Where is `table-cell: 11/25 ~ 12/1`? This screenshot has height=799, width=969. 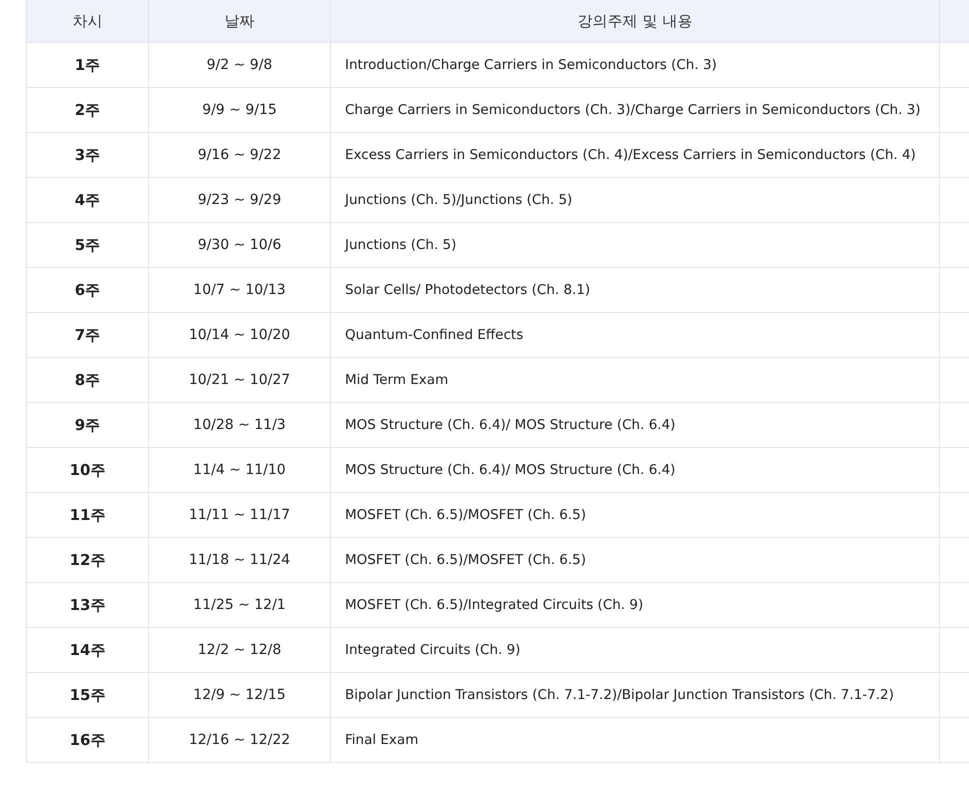 table-cell: 11/25 ~ 12/1 is located at coordinates (239, 605).